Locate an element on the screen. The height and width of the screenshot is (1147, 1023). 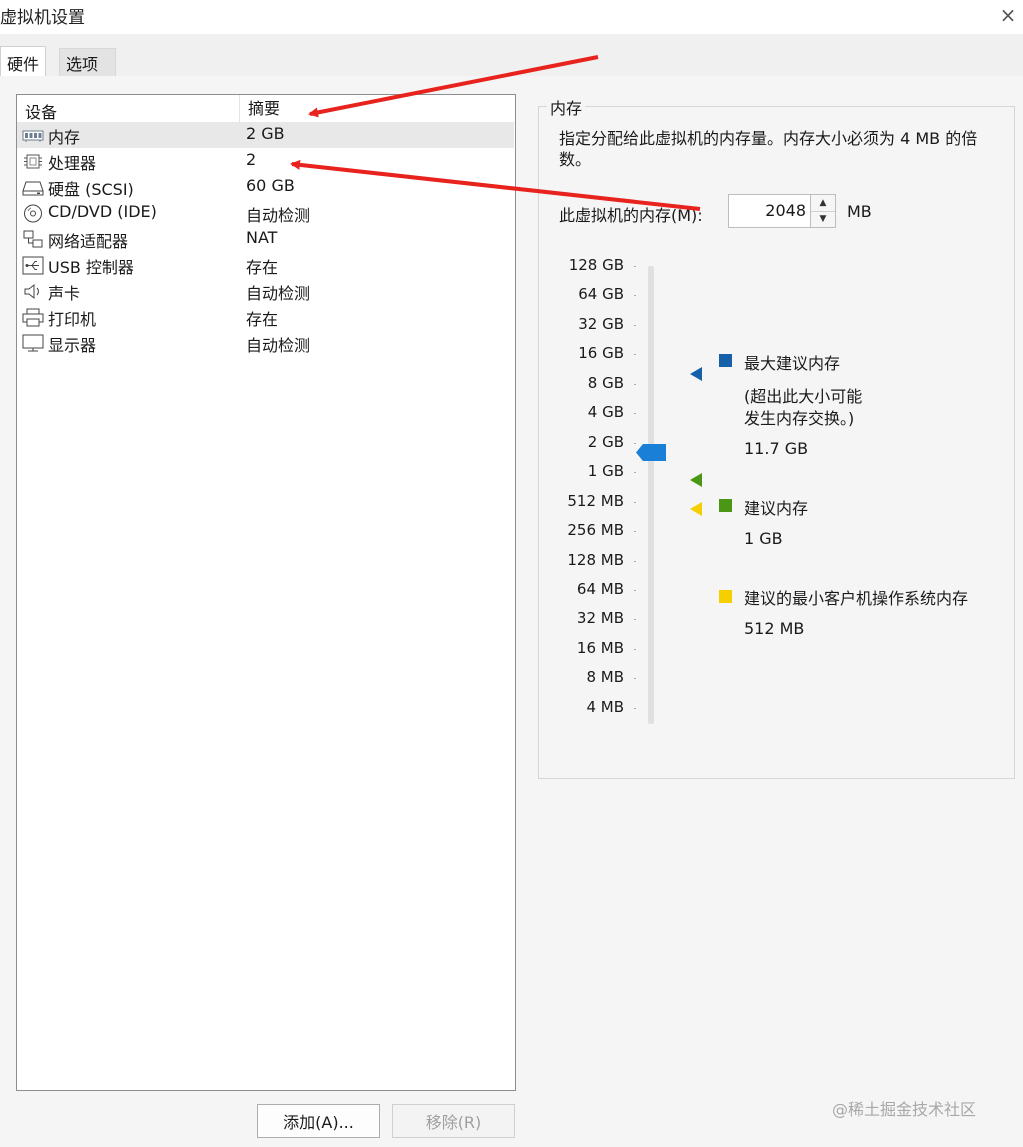
max-legend-value: 11.7 GB is located at coordinates (776, 448).